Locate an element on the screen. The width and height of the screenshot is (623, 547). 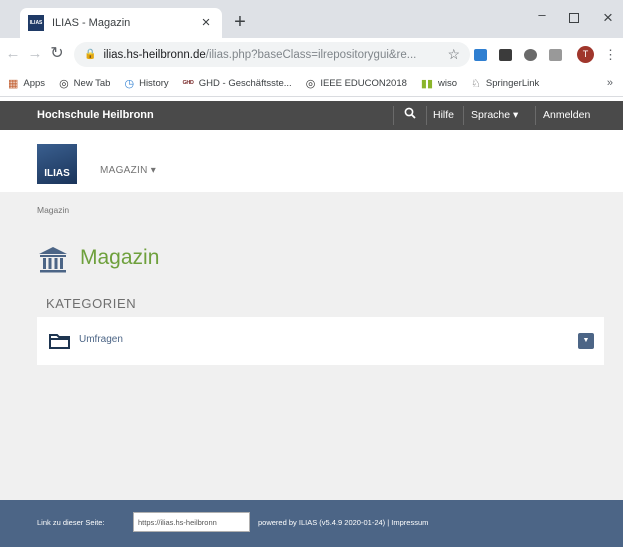
page-title: Magazin is located at coordinates (120, 257).